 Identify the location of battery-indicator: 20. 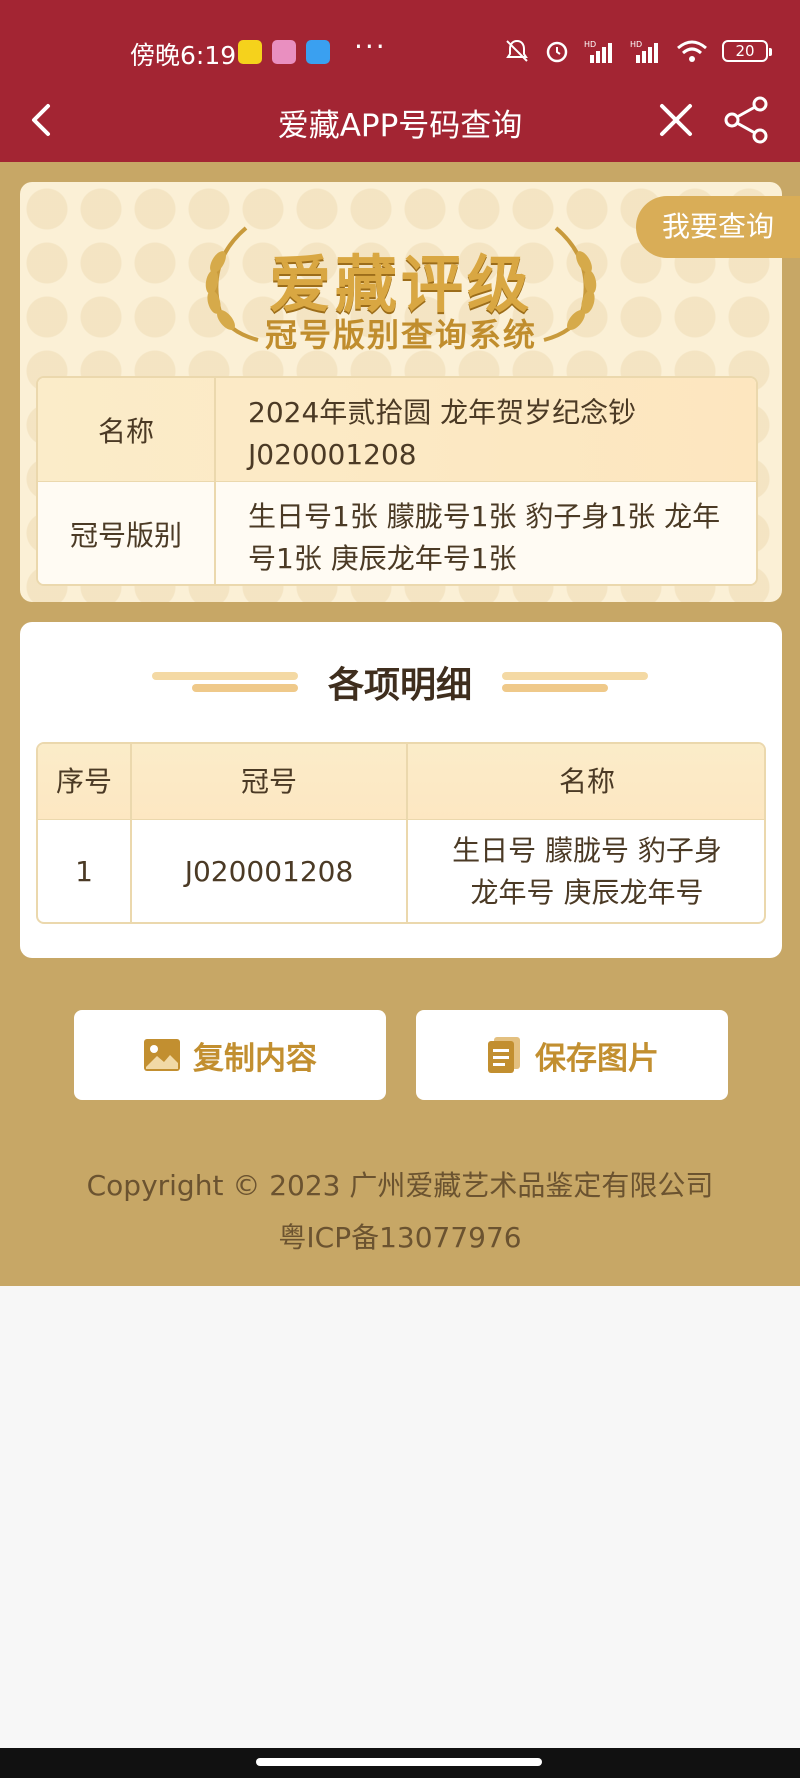
(747, 51).